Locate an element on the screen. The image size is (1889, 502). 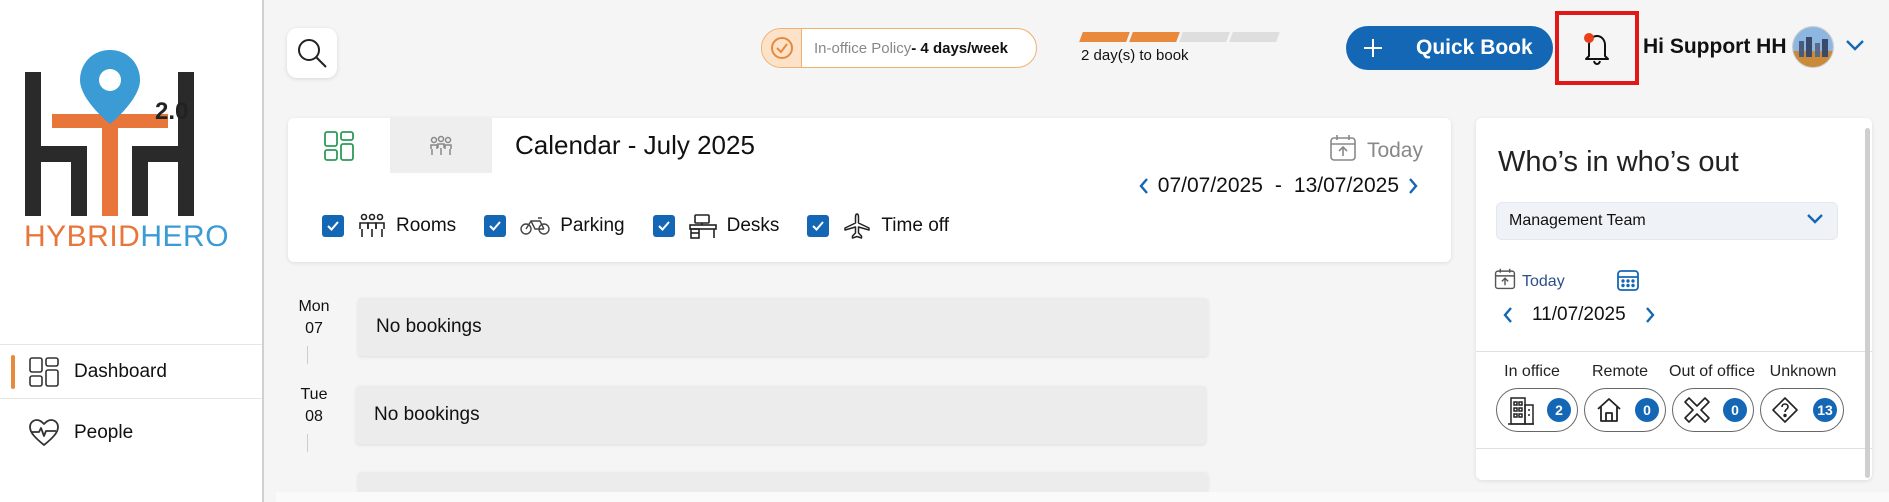
horizontal-scrollbar is located at coordinates (1082, 497).